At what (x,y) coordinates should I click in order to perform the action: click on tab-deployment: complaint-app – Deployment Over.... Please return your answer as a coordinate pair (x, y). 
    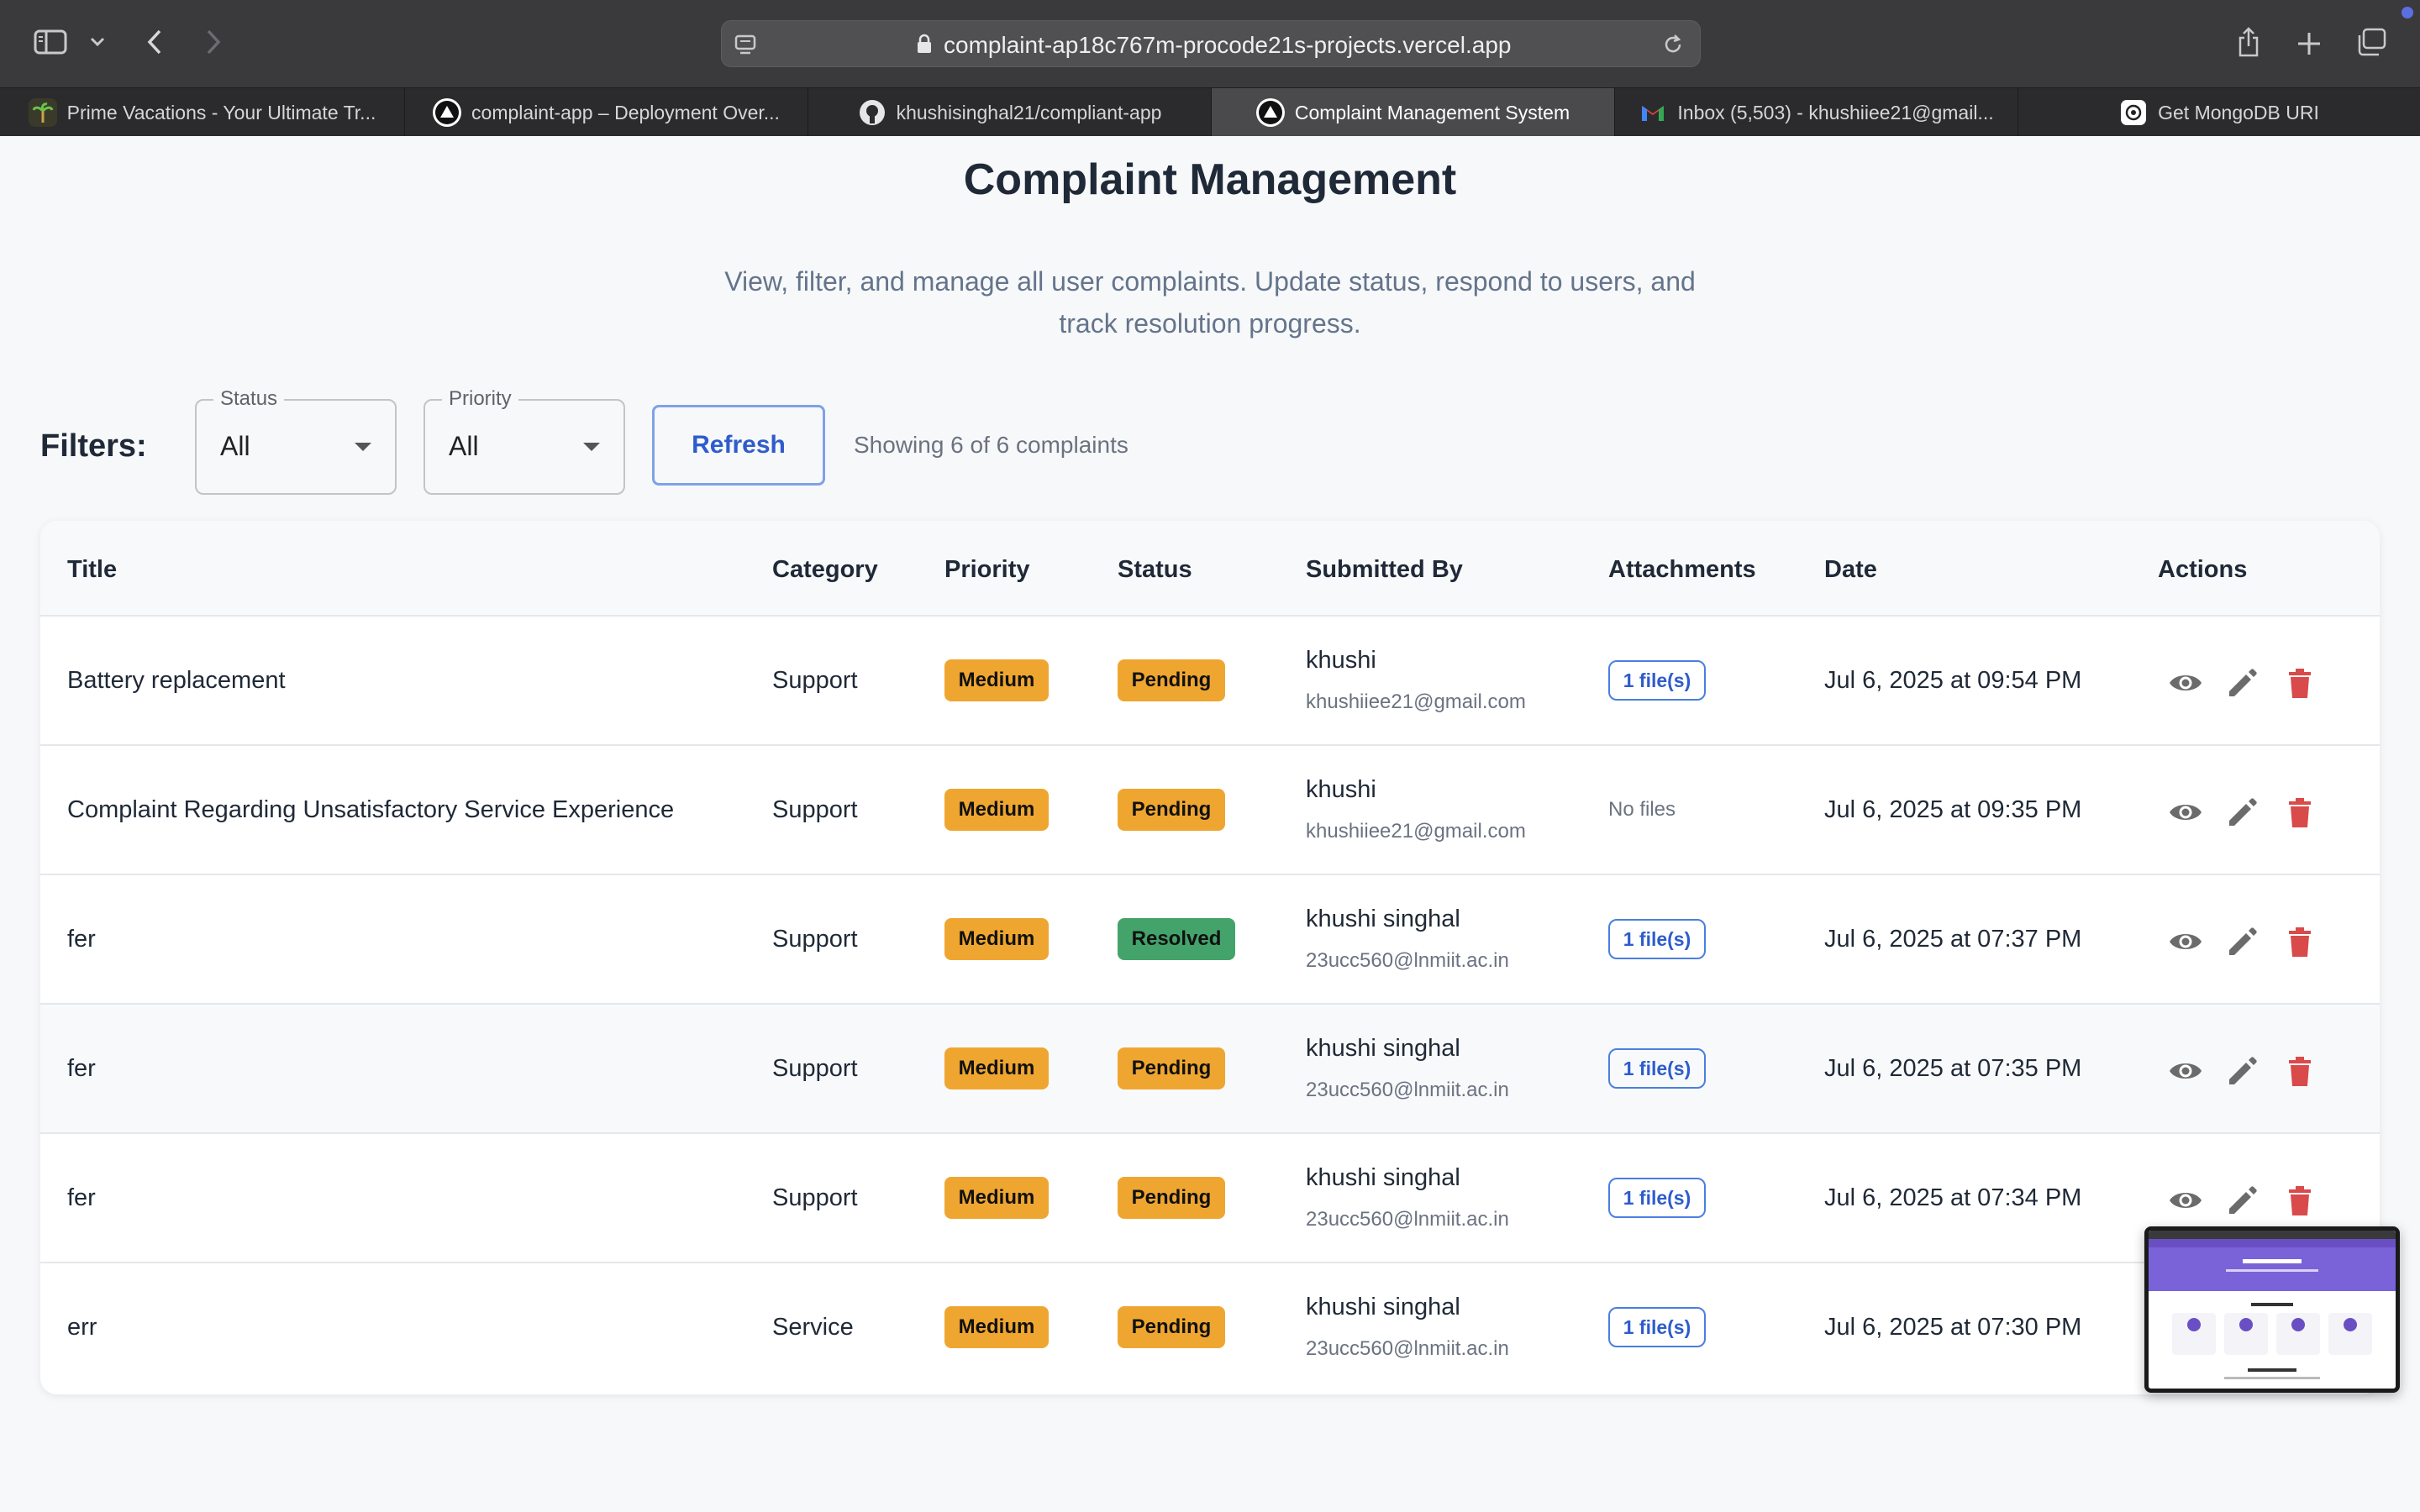
    Looking at the image, I should click on (606, 112).